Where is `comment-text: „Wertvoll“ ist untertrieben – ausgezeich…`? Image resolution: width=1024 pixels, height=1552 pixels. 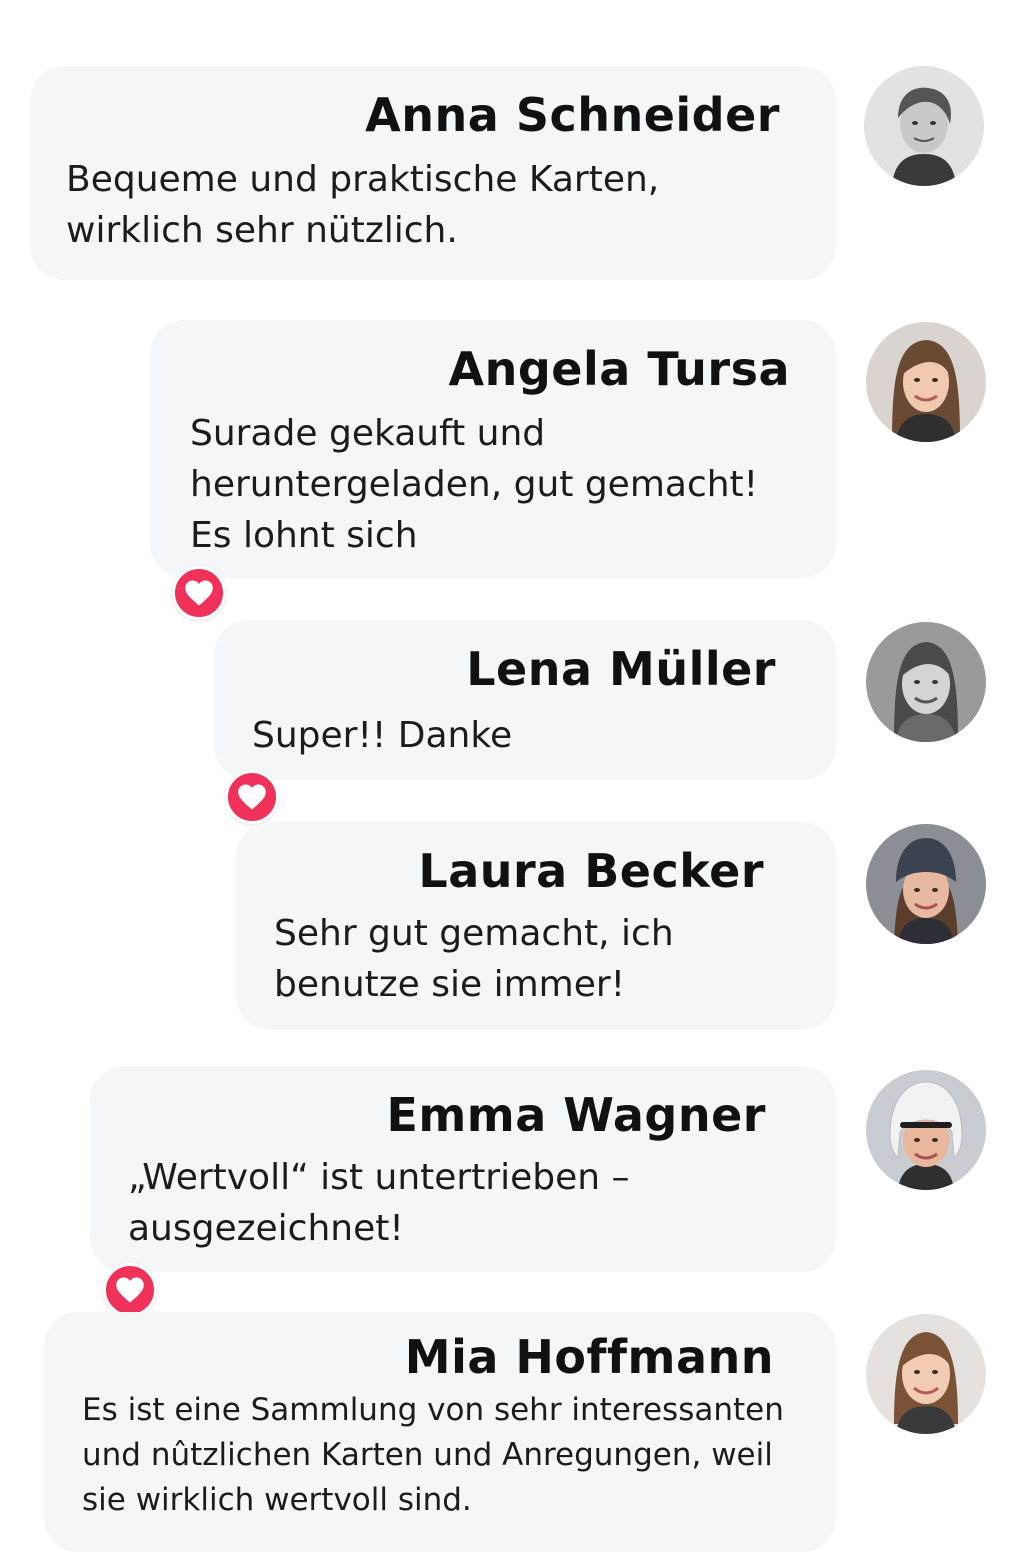
comment-text: „Wertvoll“ ist untertrieben – ausgezeich… is located at coordinates (379, 1203).